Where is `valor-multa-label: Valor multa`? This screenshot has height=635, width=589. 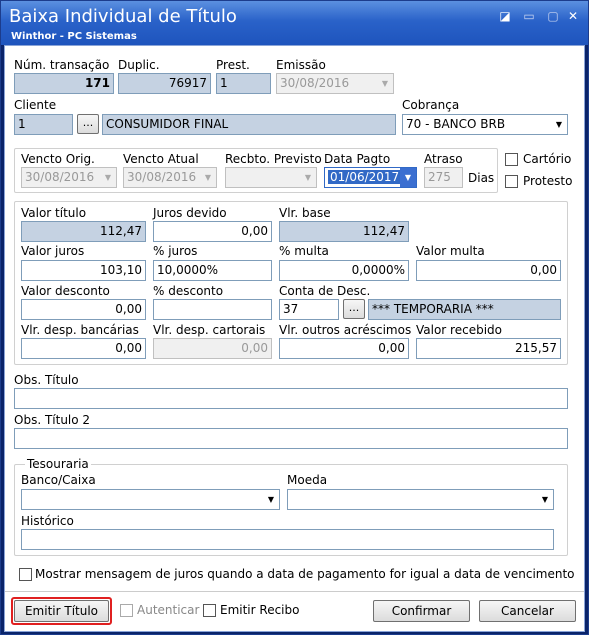 valor-multa-label: Valor multa is located at coordinates (450, 251).